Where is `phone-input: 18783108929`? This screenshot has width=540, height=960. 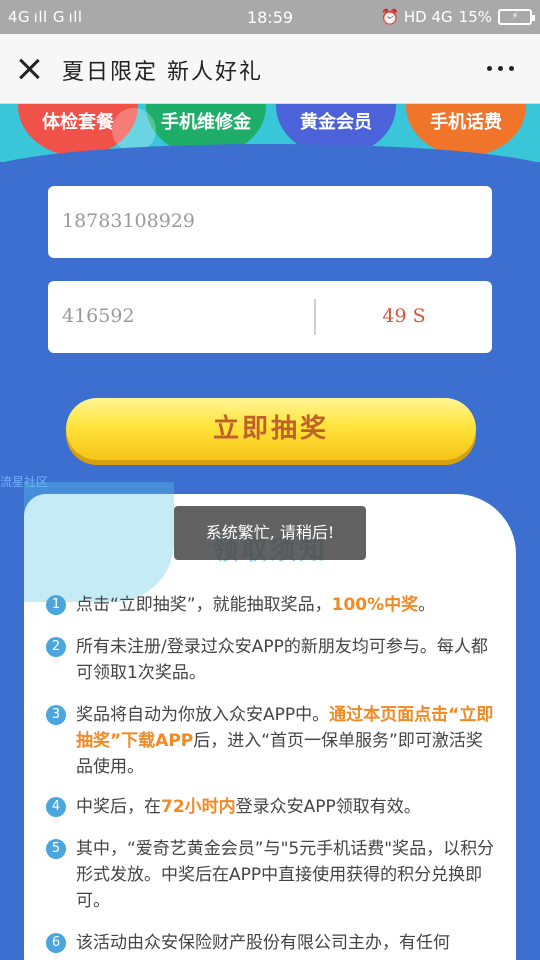
phone-input: 18783108929 is located at coordinates (270, 222).